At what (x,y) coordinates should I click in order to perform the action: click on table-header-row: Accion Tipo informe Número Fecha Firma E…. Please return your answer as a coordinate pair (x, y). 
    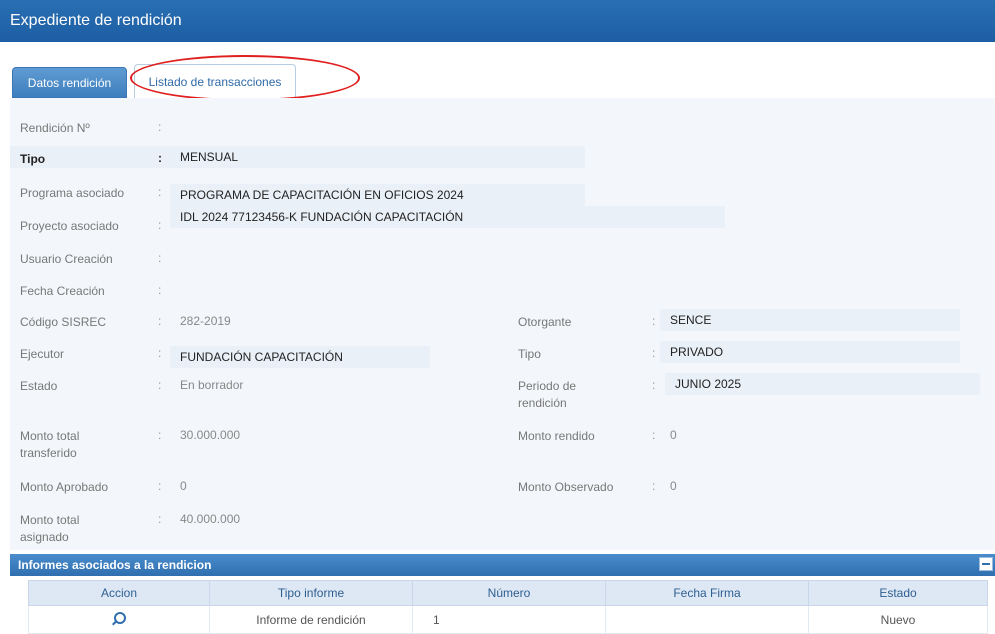
    Looking at the image, I should click on (508, 593).